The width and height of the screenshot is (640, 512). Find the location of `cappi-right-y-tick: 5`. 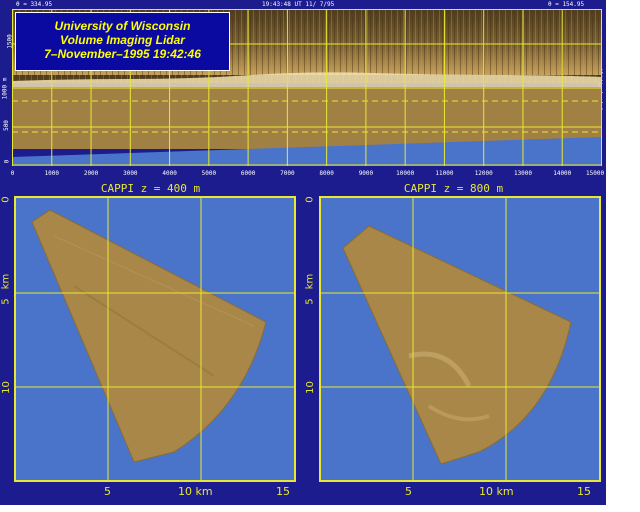

cappi-right-y-tick: 5 is located at coordinates (310, 301).